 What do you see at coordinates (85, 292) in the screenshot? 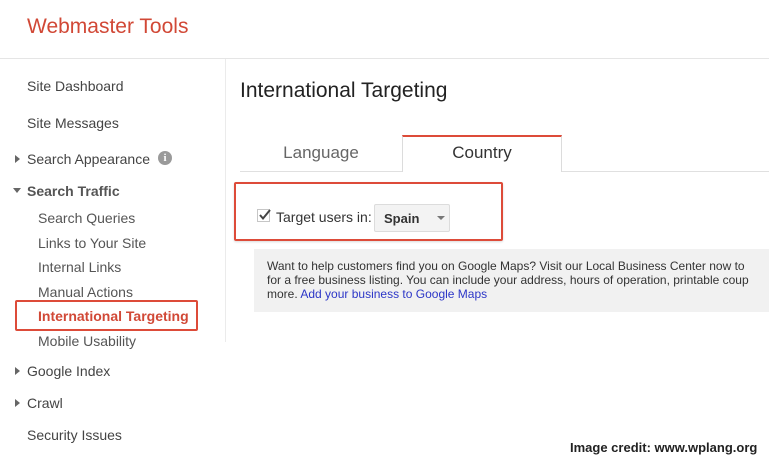
I see `nav-manual-actions: Manual Actions` at bounding box center [85, 292].